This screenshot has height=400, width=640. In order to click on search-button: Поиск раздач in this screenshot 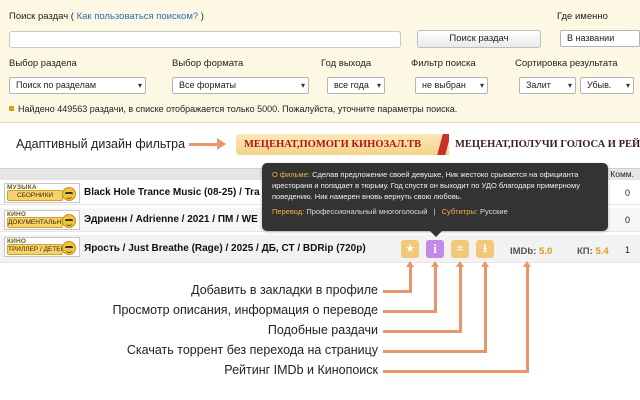, I will do `click(479, 39)`.